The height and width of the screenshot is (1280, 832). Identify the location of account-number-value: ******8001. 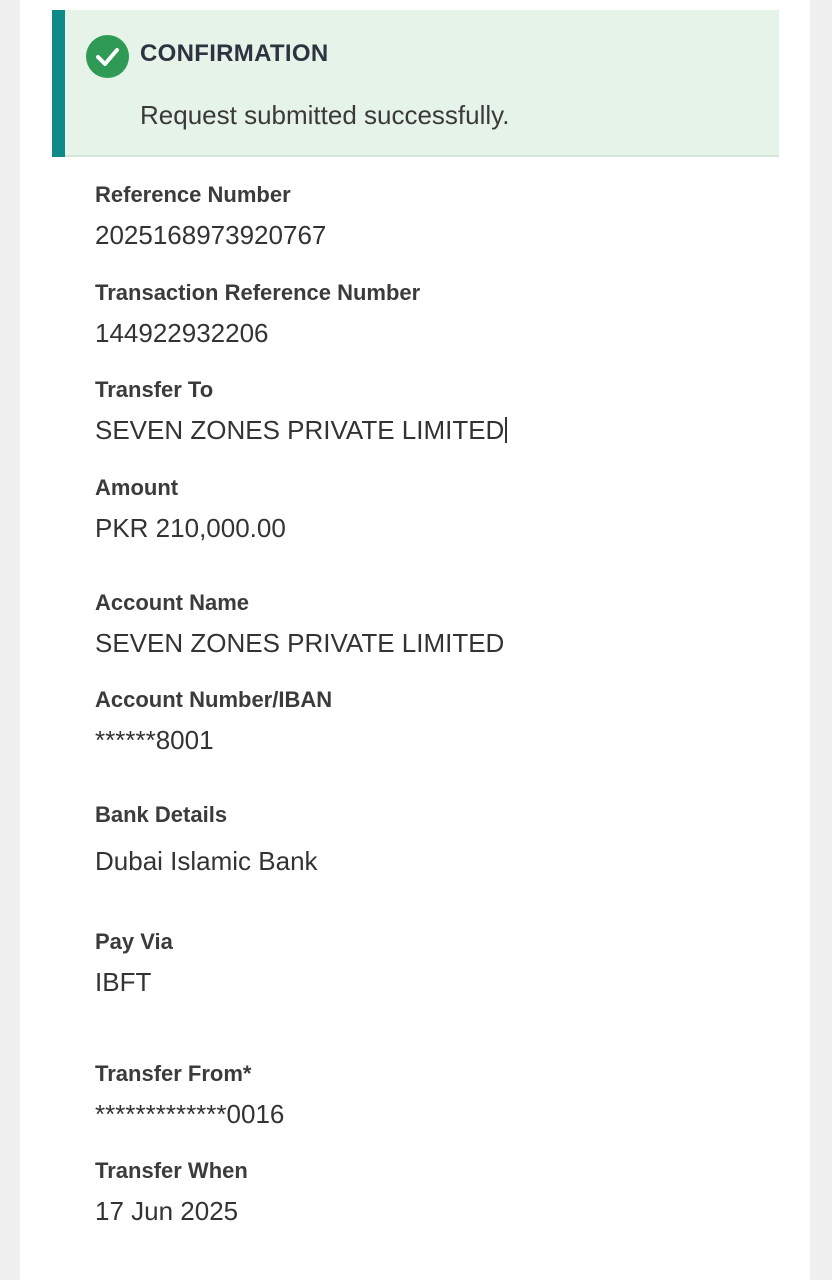
(154, 740).